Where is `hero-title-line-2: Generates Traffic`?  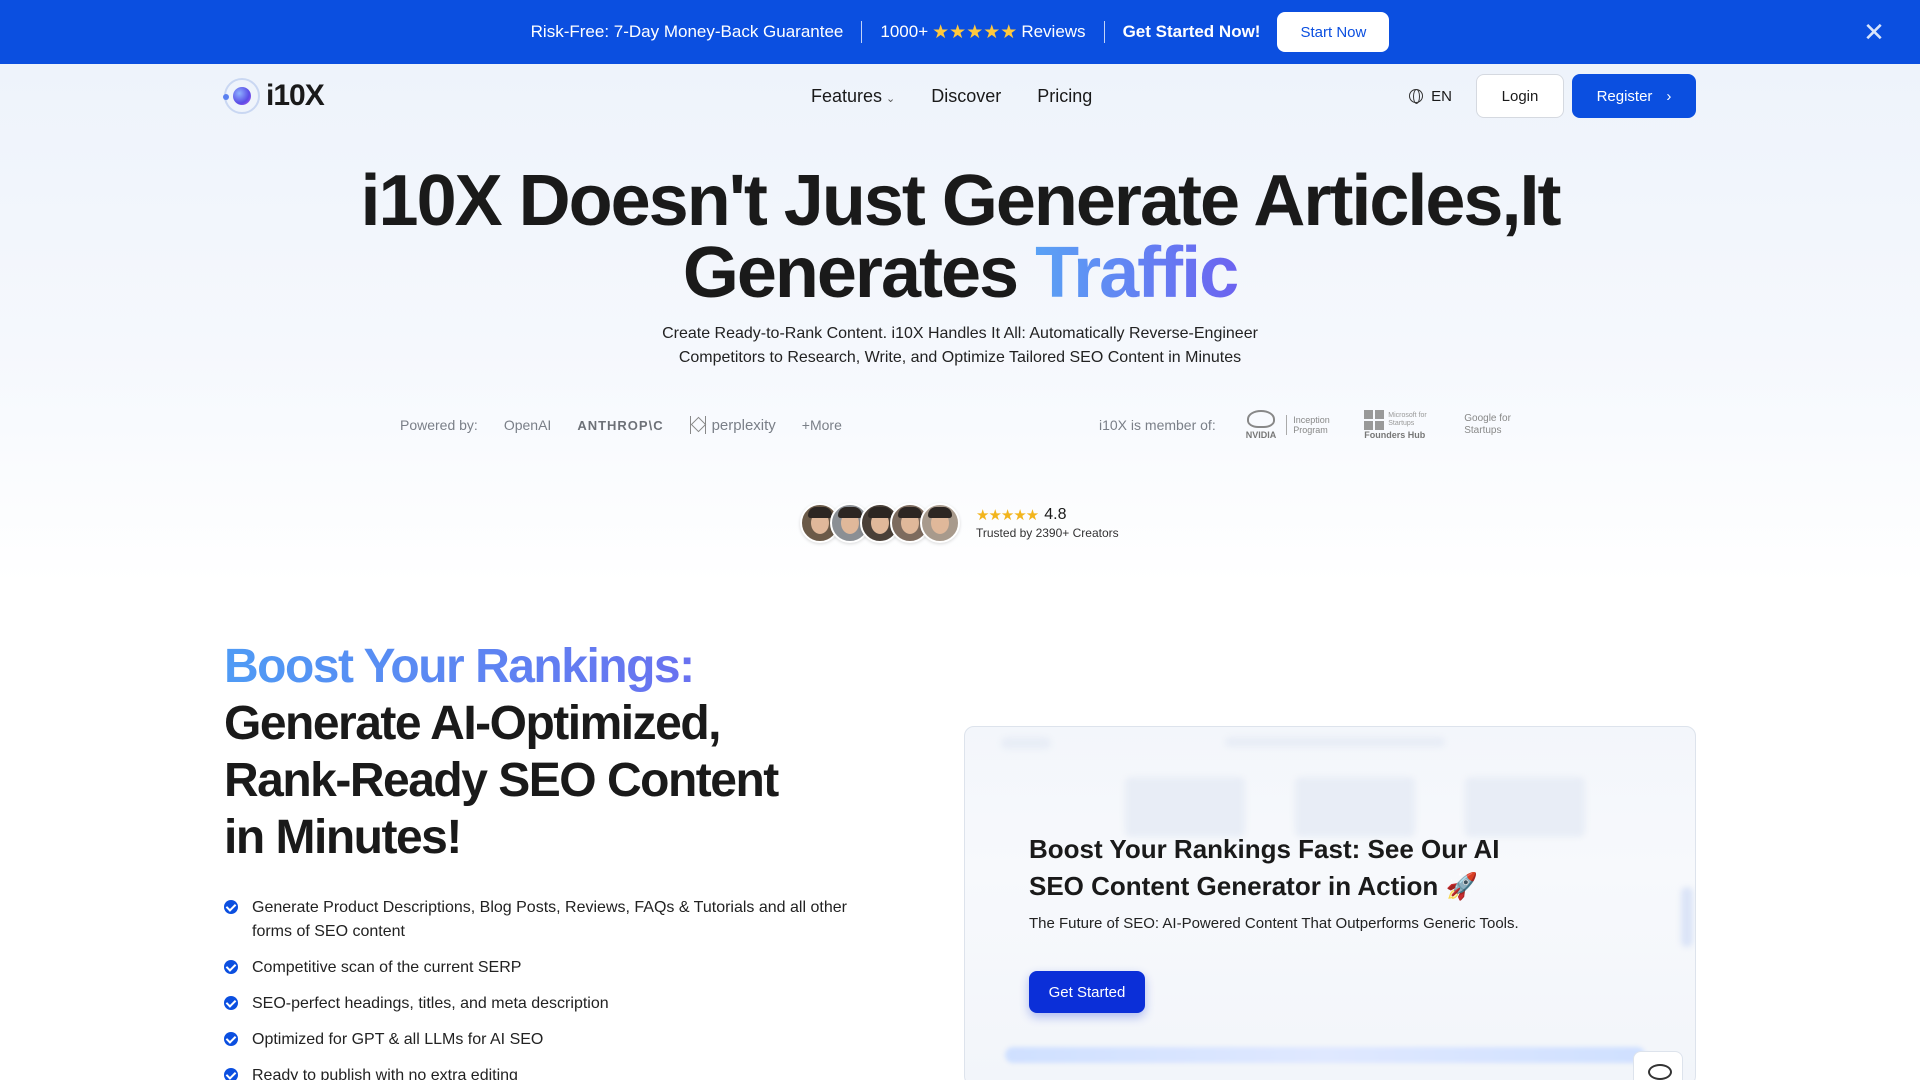
hero-title-line-2: Generates Traffic is located at coordinates (960, 273).